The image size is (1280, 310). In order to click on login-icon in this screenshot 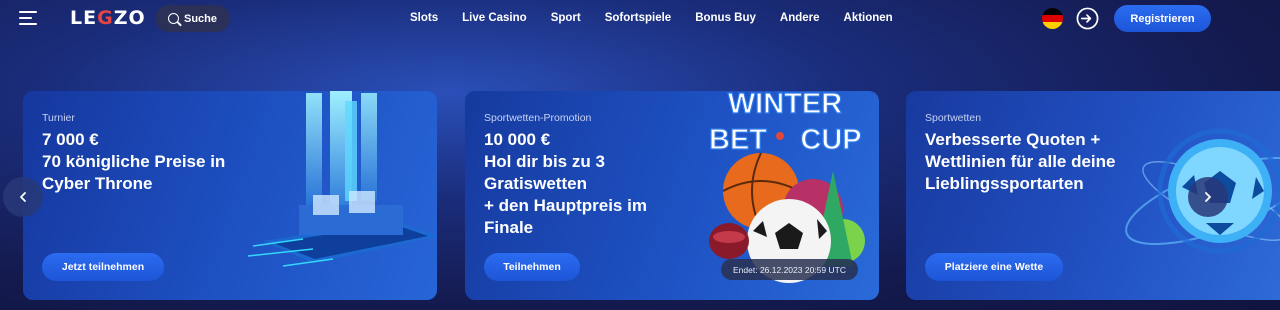, I will do `click(1087, 18)`.